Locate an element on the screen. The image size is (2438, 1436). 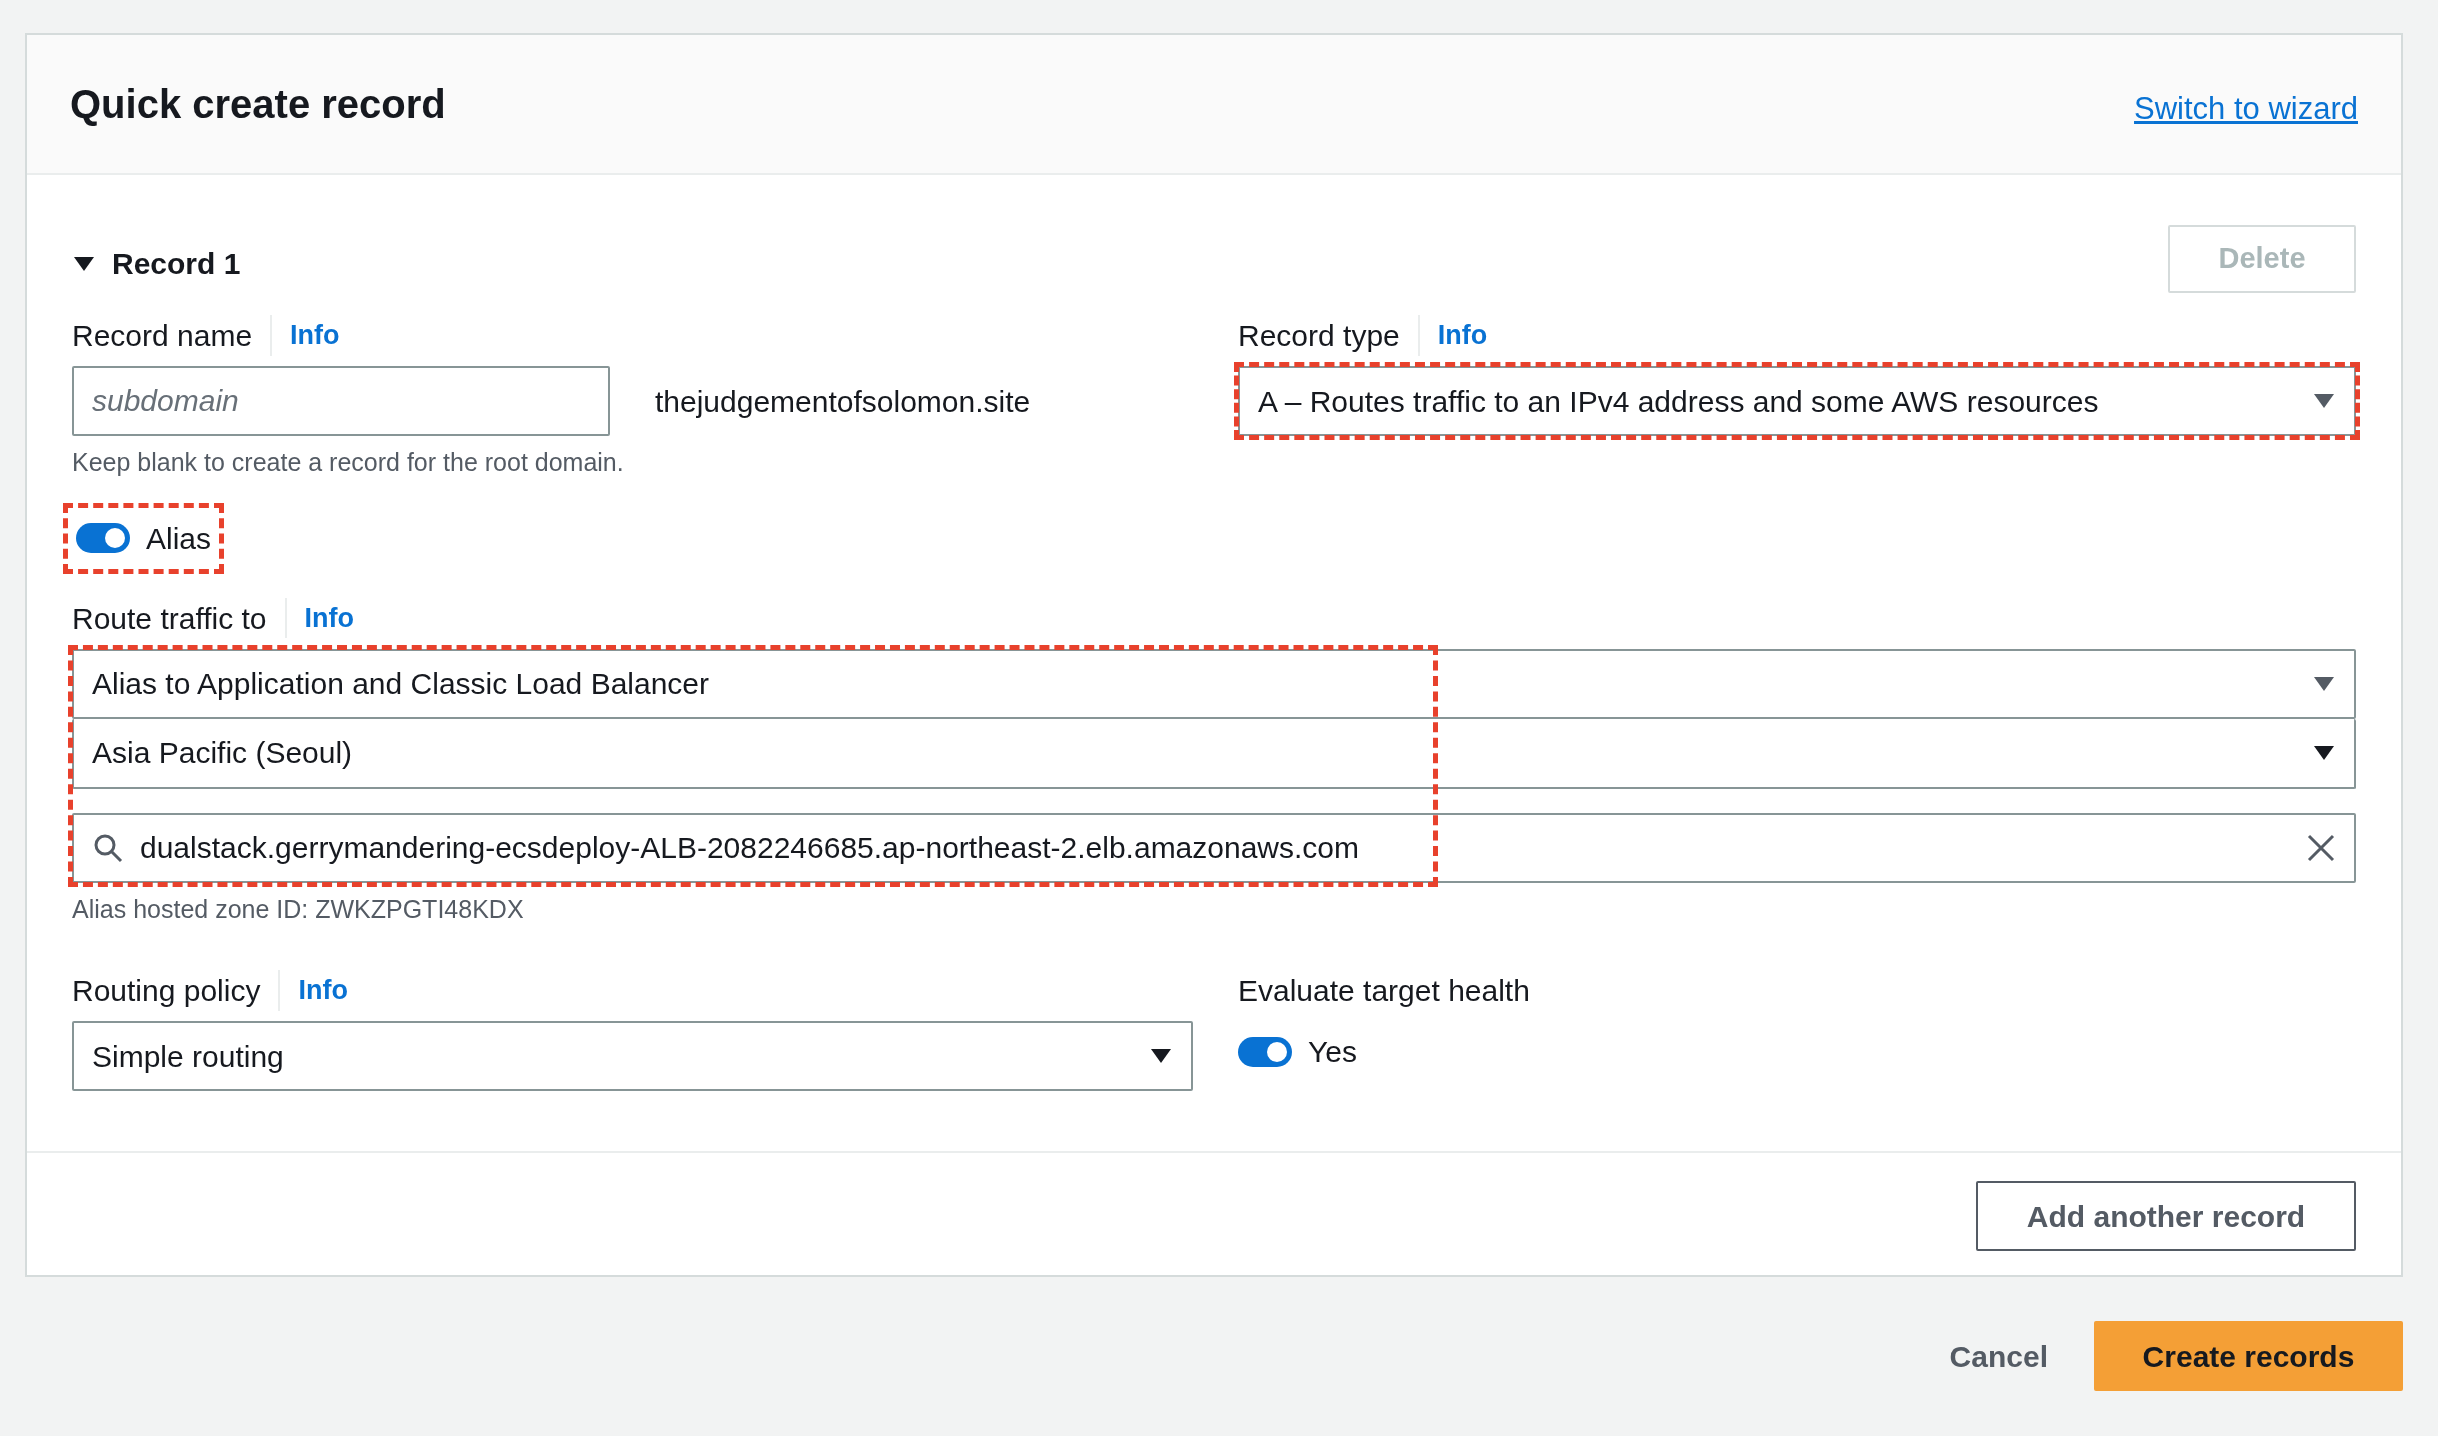
create-records-button: Create records is located at coordinates (2248, 1356).